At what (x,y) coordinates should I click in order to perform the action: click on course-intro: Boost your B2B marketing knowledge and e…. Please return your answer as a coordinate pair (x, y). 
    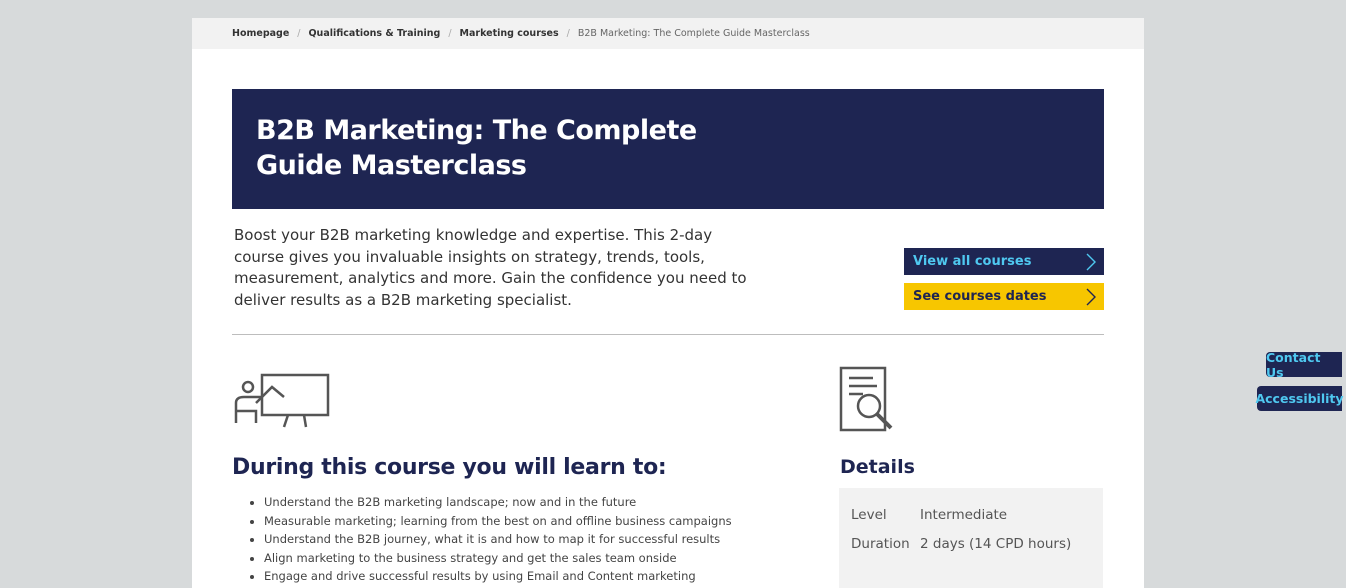
    Looking at the image, I should click on (490, 267).